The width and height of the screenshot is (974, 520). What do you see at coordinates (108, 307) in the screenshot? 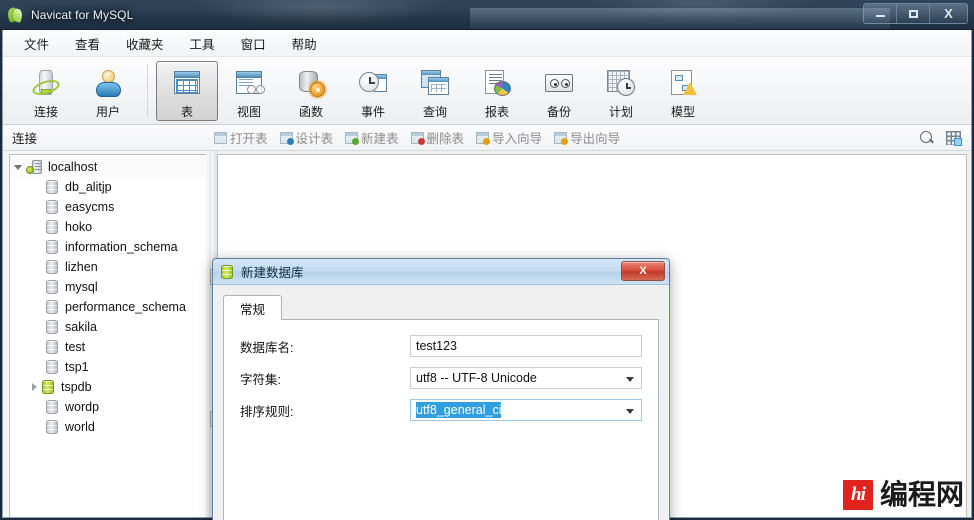
I see `tree-item-performance-schema: performance_schema` at bounding box center [108, 307].